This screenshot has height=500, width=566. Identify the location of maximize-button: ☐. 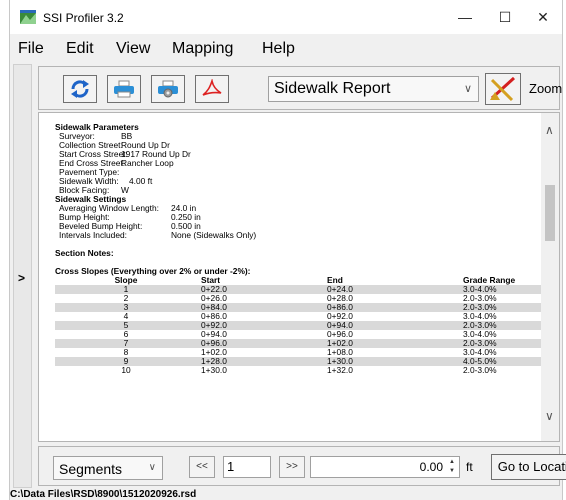
(505, 17).